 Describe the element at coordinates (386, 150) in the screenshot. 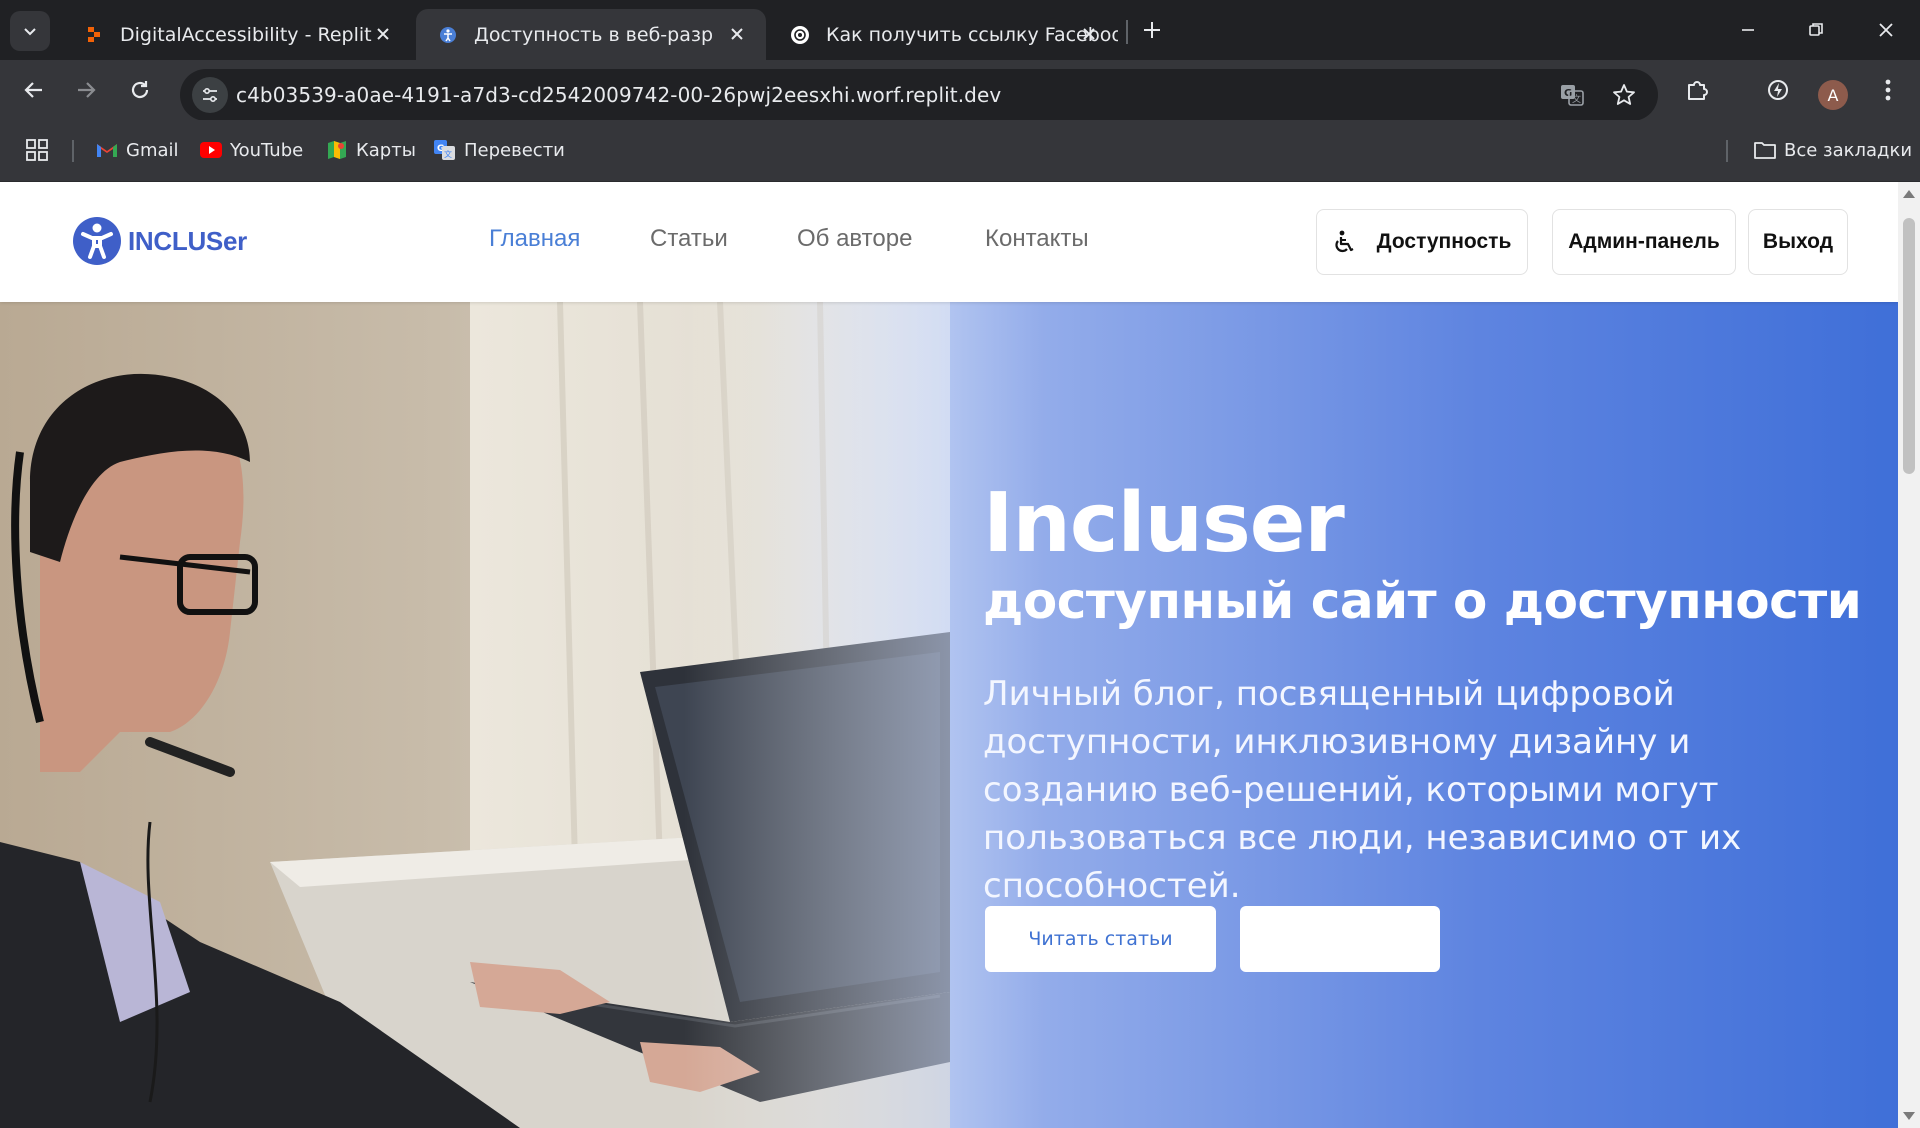

I see `bookmark-label: Карты` at that location.